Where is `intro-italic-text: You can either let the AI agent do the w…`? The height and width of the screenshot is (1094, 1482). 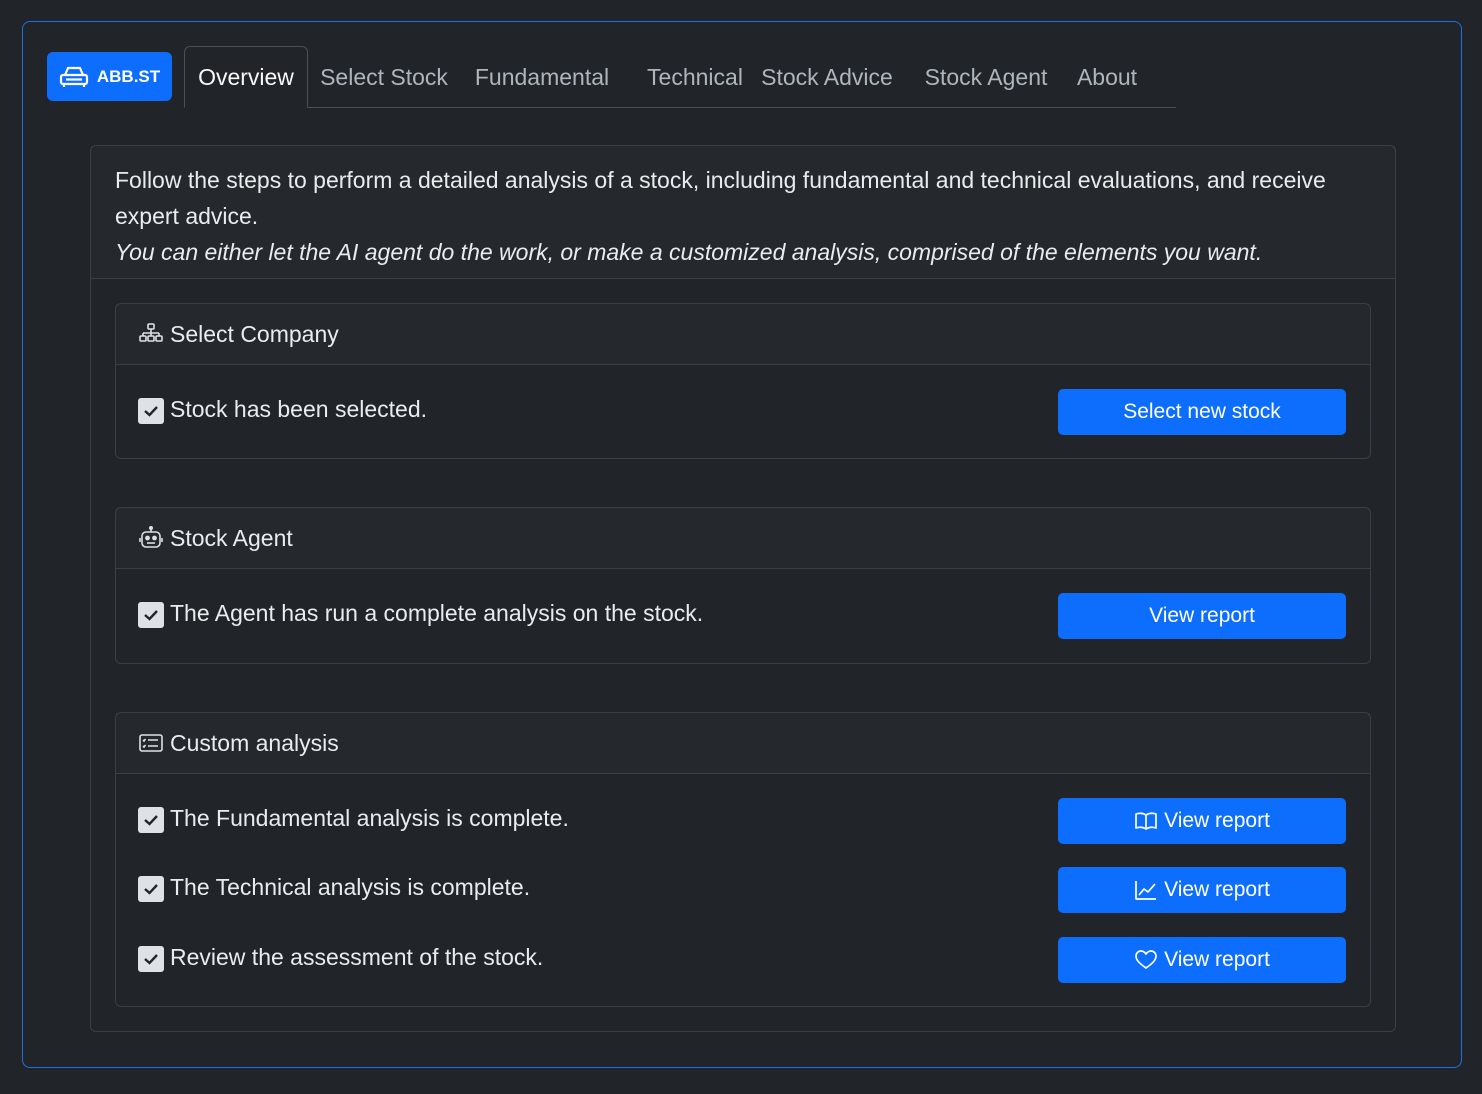 intro-italic-text: You can either let the AI agent do the w… is located at coordinates (689, 252).